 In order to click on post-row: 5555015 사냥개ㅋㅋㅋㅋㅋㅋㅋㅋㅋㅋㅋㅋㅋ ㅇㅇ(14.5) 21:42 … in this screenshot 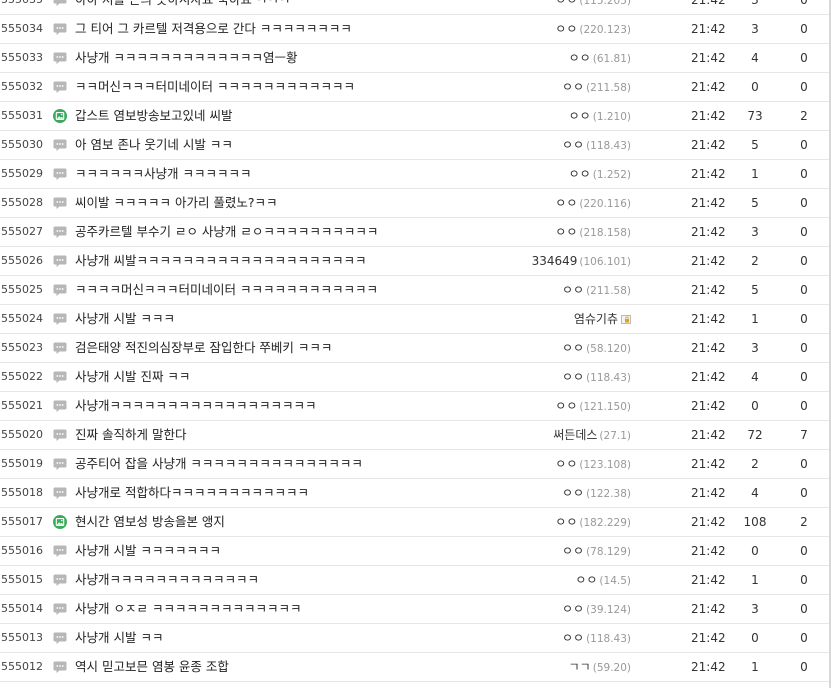, I will do `click(415, 580)`.